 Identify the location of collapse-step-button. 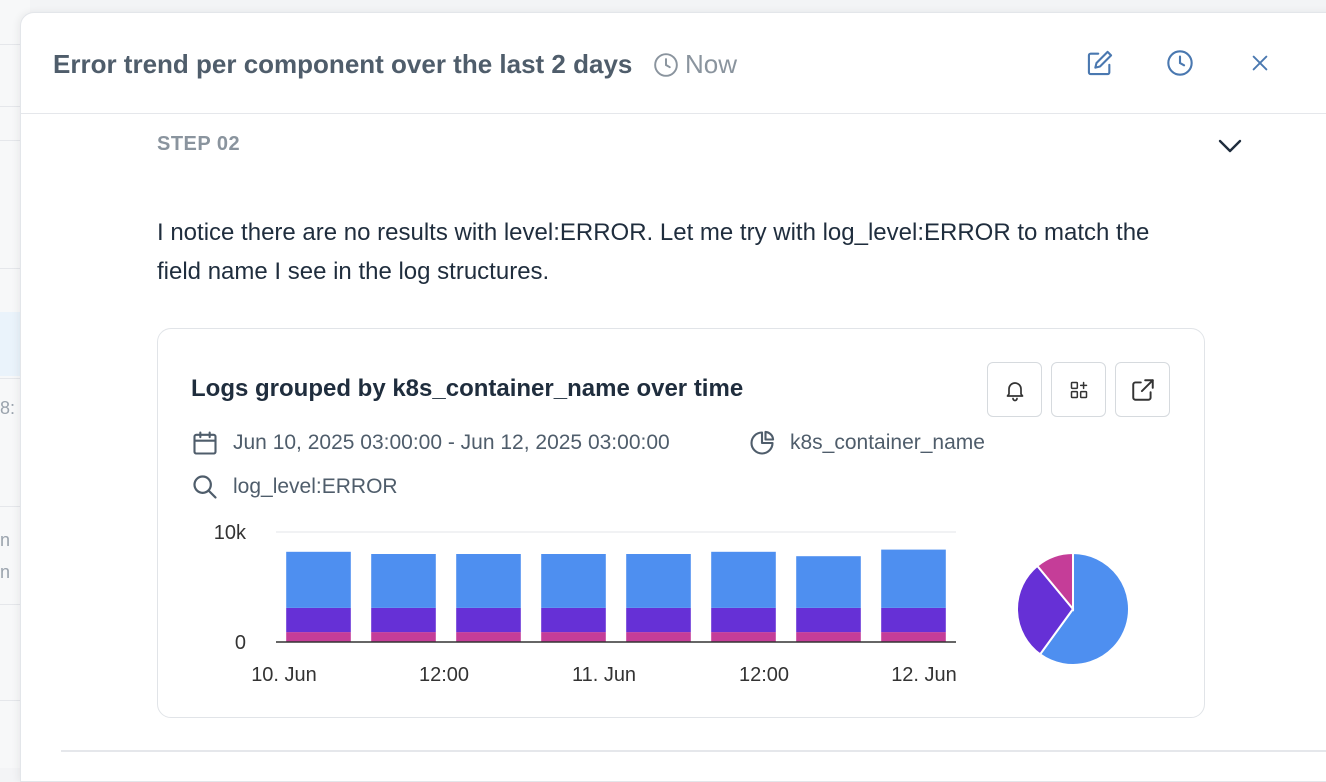
(1230, 148).